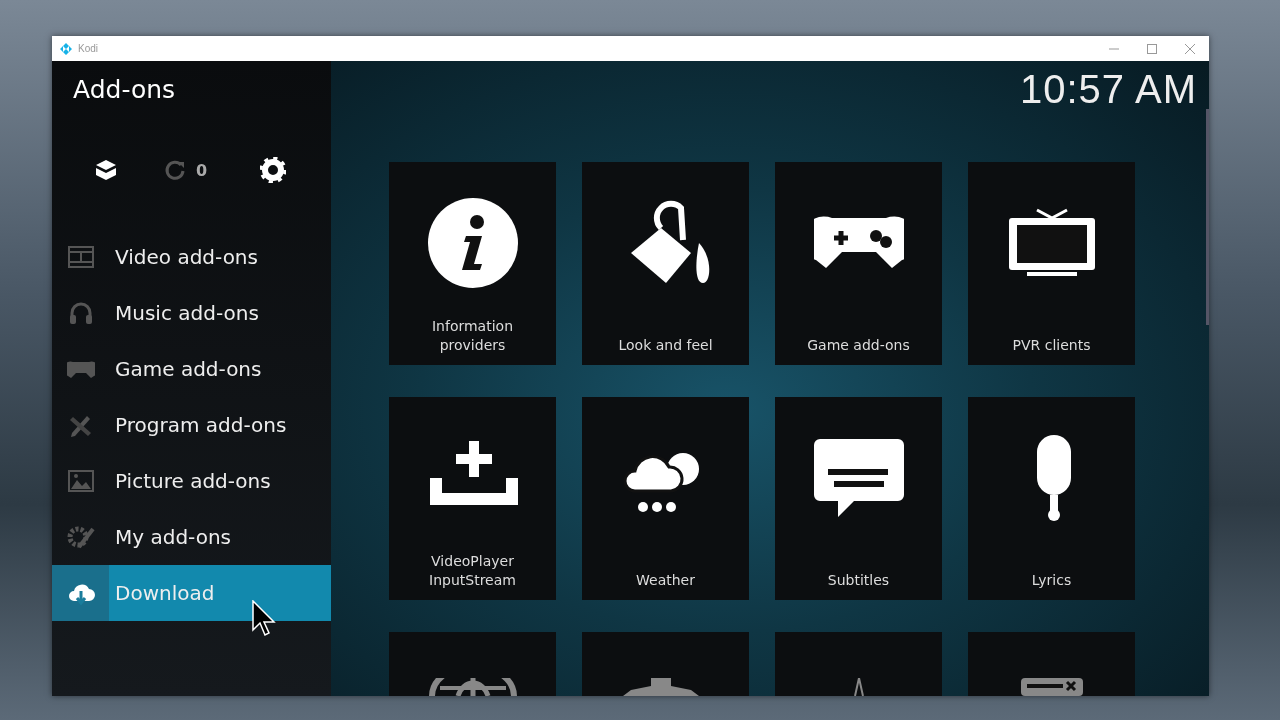  What do you see at coordinates (273, 170) in the screenshot?
I see `settings-button` at bounding box center [273, 170].